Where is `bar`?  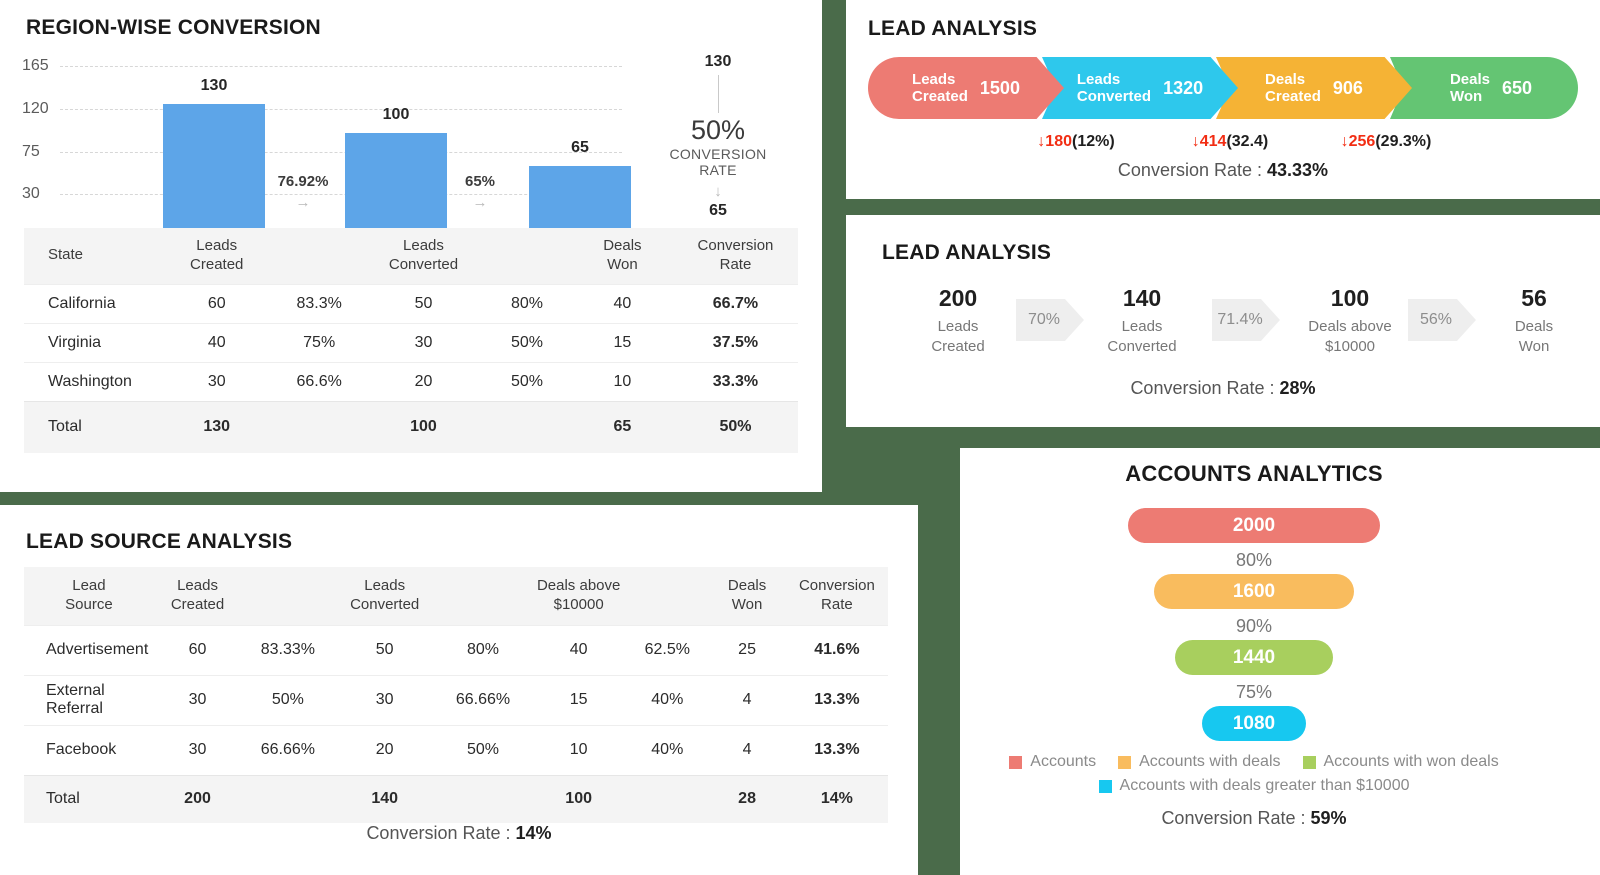 bar is located at coordinates (214, 166).